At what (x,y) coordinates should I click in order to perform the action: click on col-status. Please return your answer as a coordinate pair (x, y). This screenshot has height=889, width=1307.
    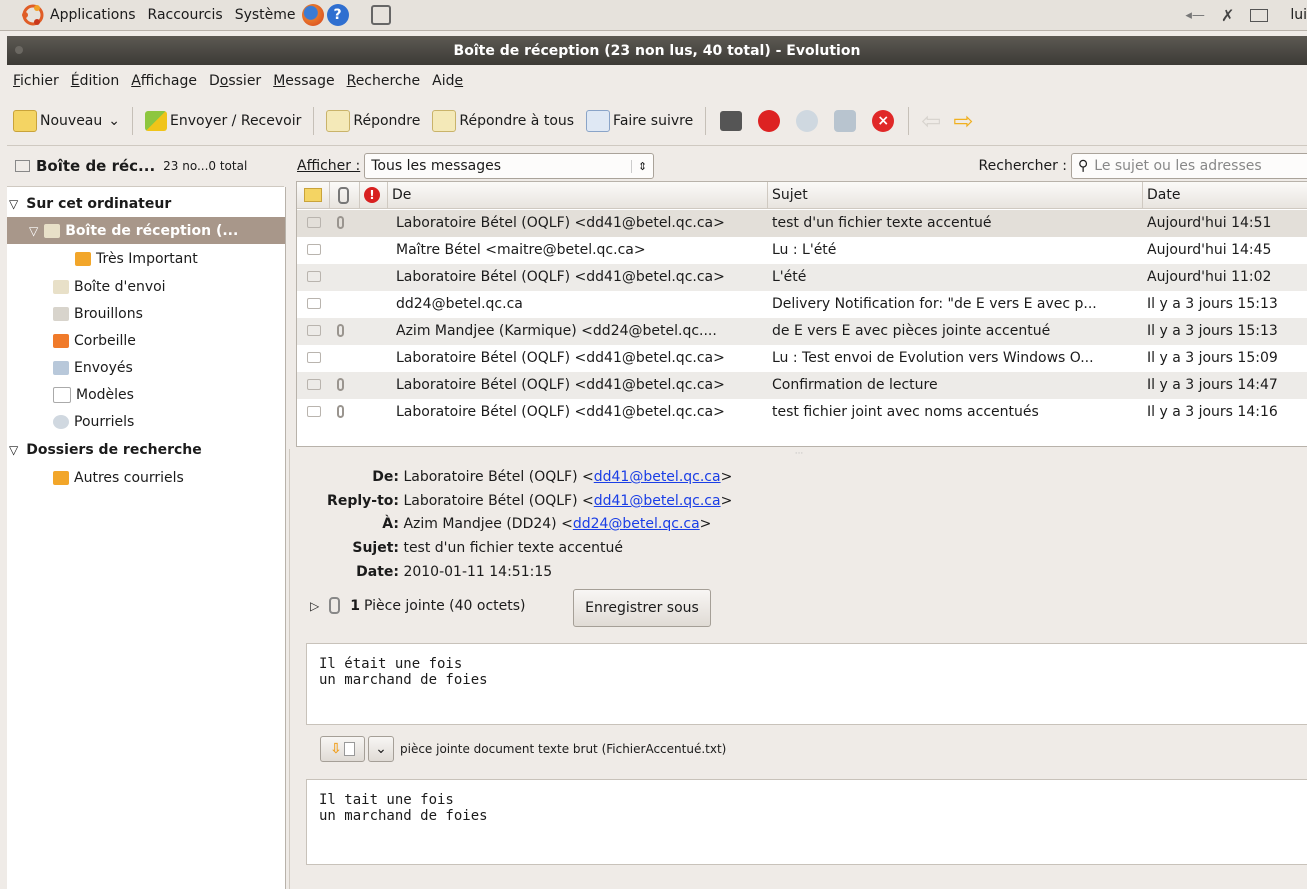
    Looking at the image, I should click on (313, 195).